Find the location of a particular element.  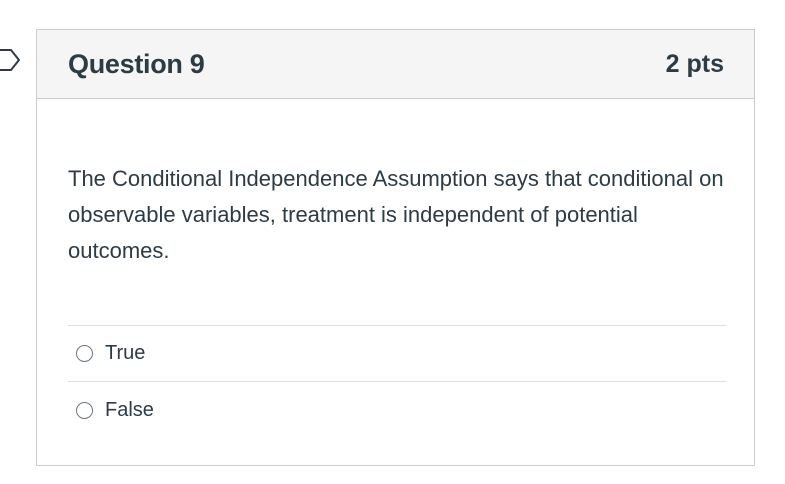

answer-label: False is located at coordinates (129, 410).